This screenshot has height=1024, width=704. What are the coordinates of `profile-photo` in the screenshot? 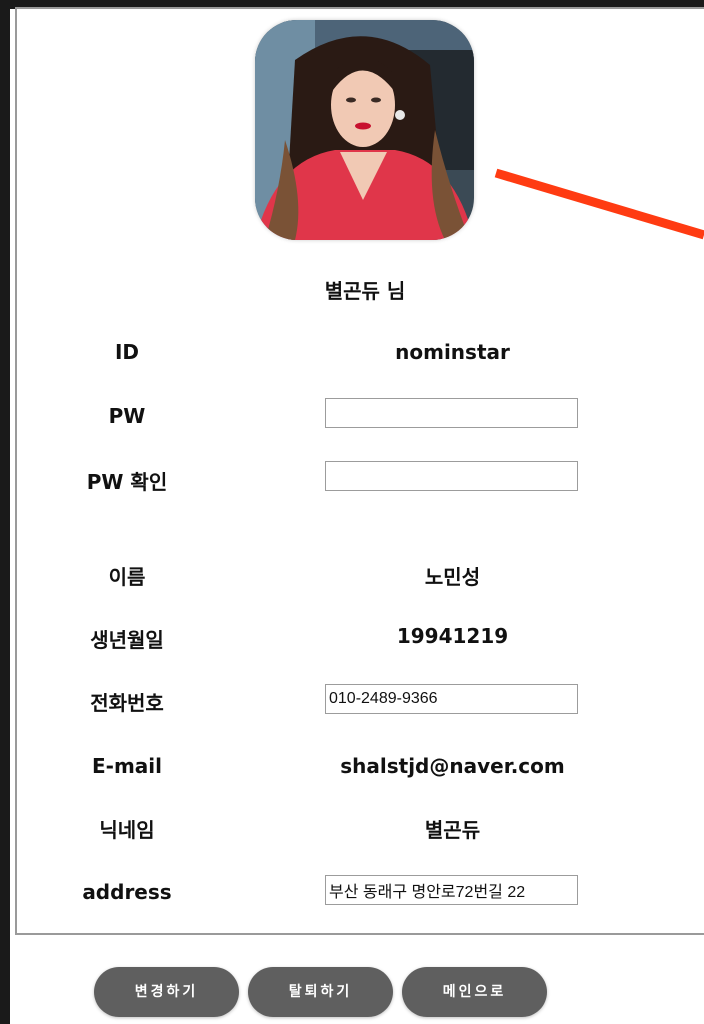 It's located at (364, 130).